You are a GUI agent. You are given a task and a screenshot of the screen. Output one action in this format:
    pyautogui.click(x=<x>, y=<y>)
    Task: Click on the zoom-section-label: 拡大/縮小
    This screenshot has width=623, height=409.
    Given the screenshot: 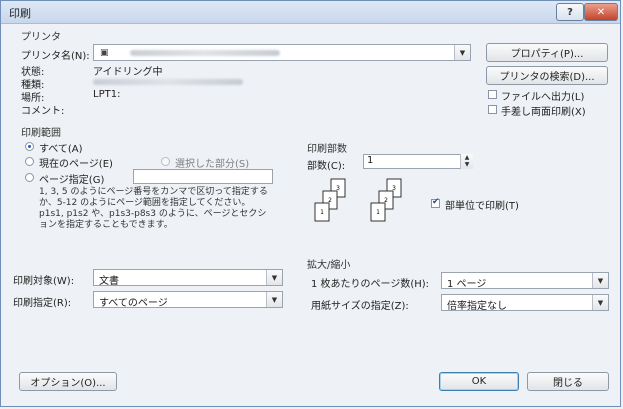 What is the action you would take?
    pyautogui.click(x=329, y=265)
    